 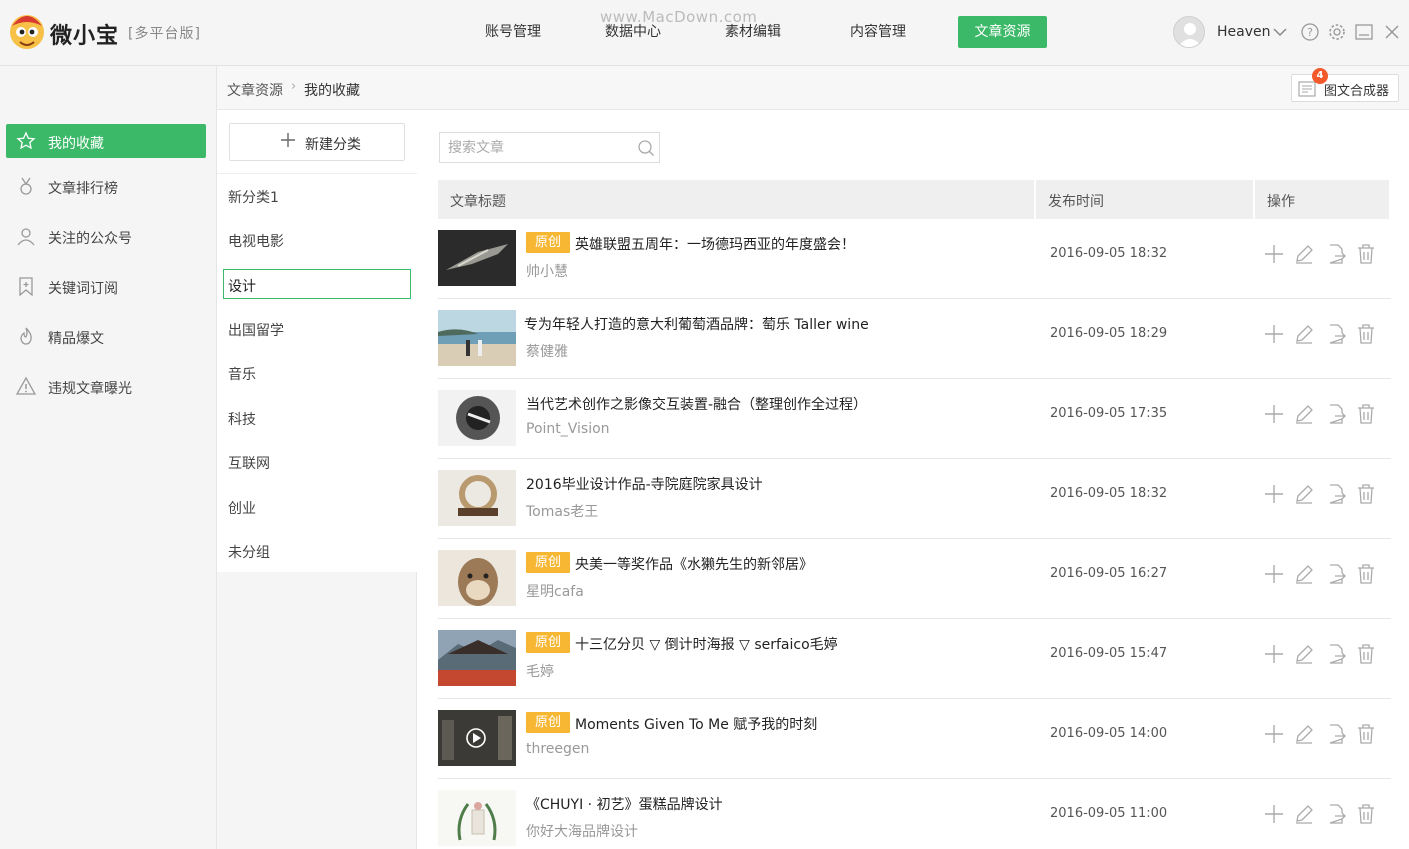 I want to click on category-item: 互联网, so click(x=317, y=462).